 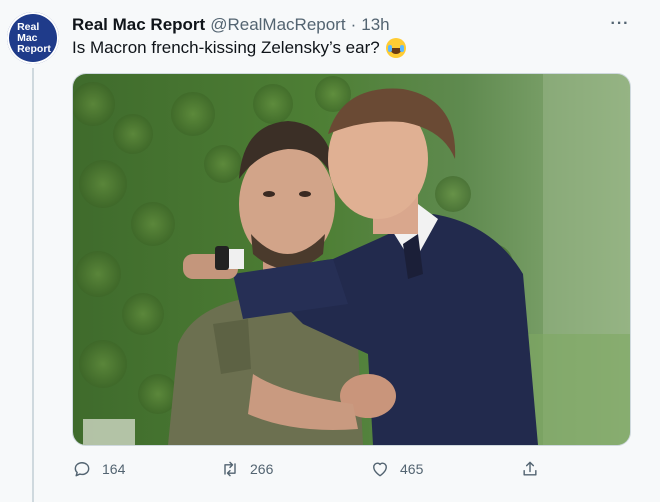 I want to click on reply-icon, so click(x=82, y=469).